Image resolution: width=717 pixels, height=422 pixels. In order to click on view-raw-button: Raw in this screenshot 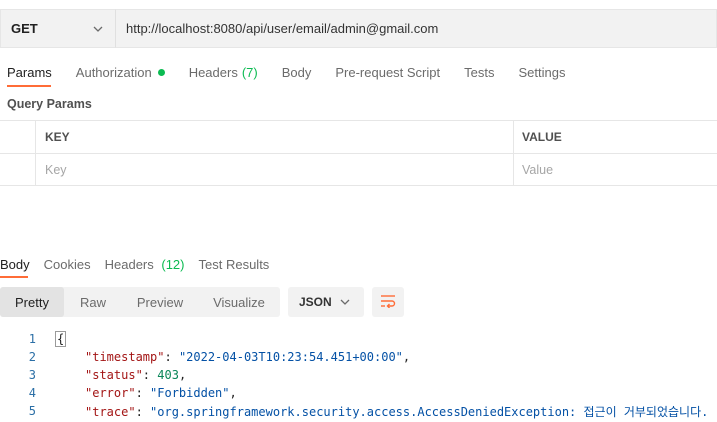, I will do `click(93, 302)`.